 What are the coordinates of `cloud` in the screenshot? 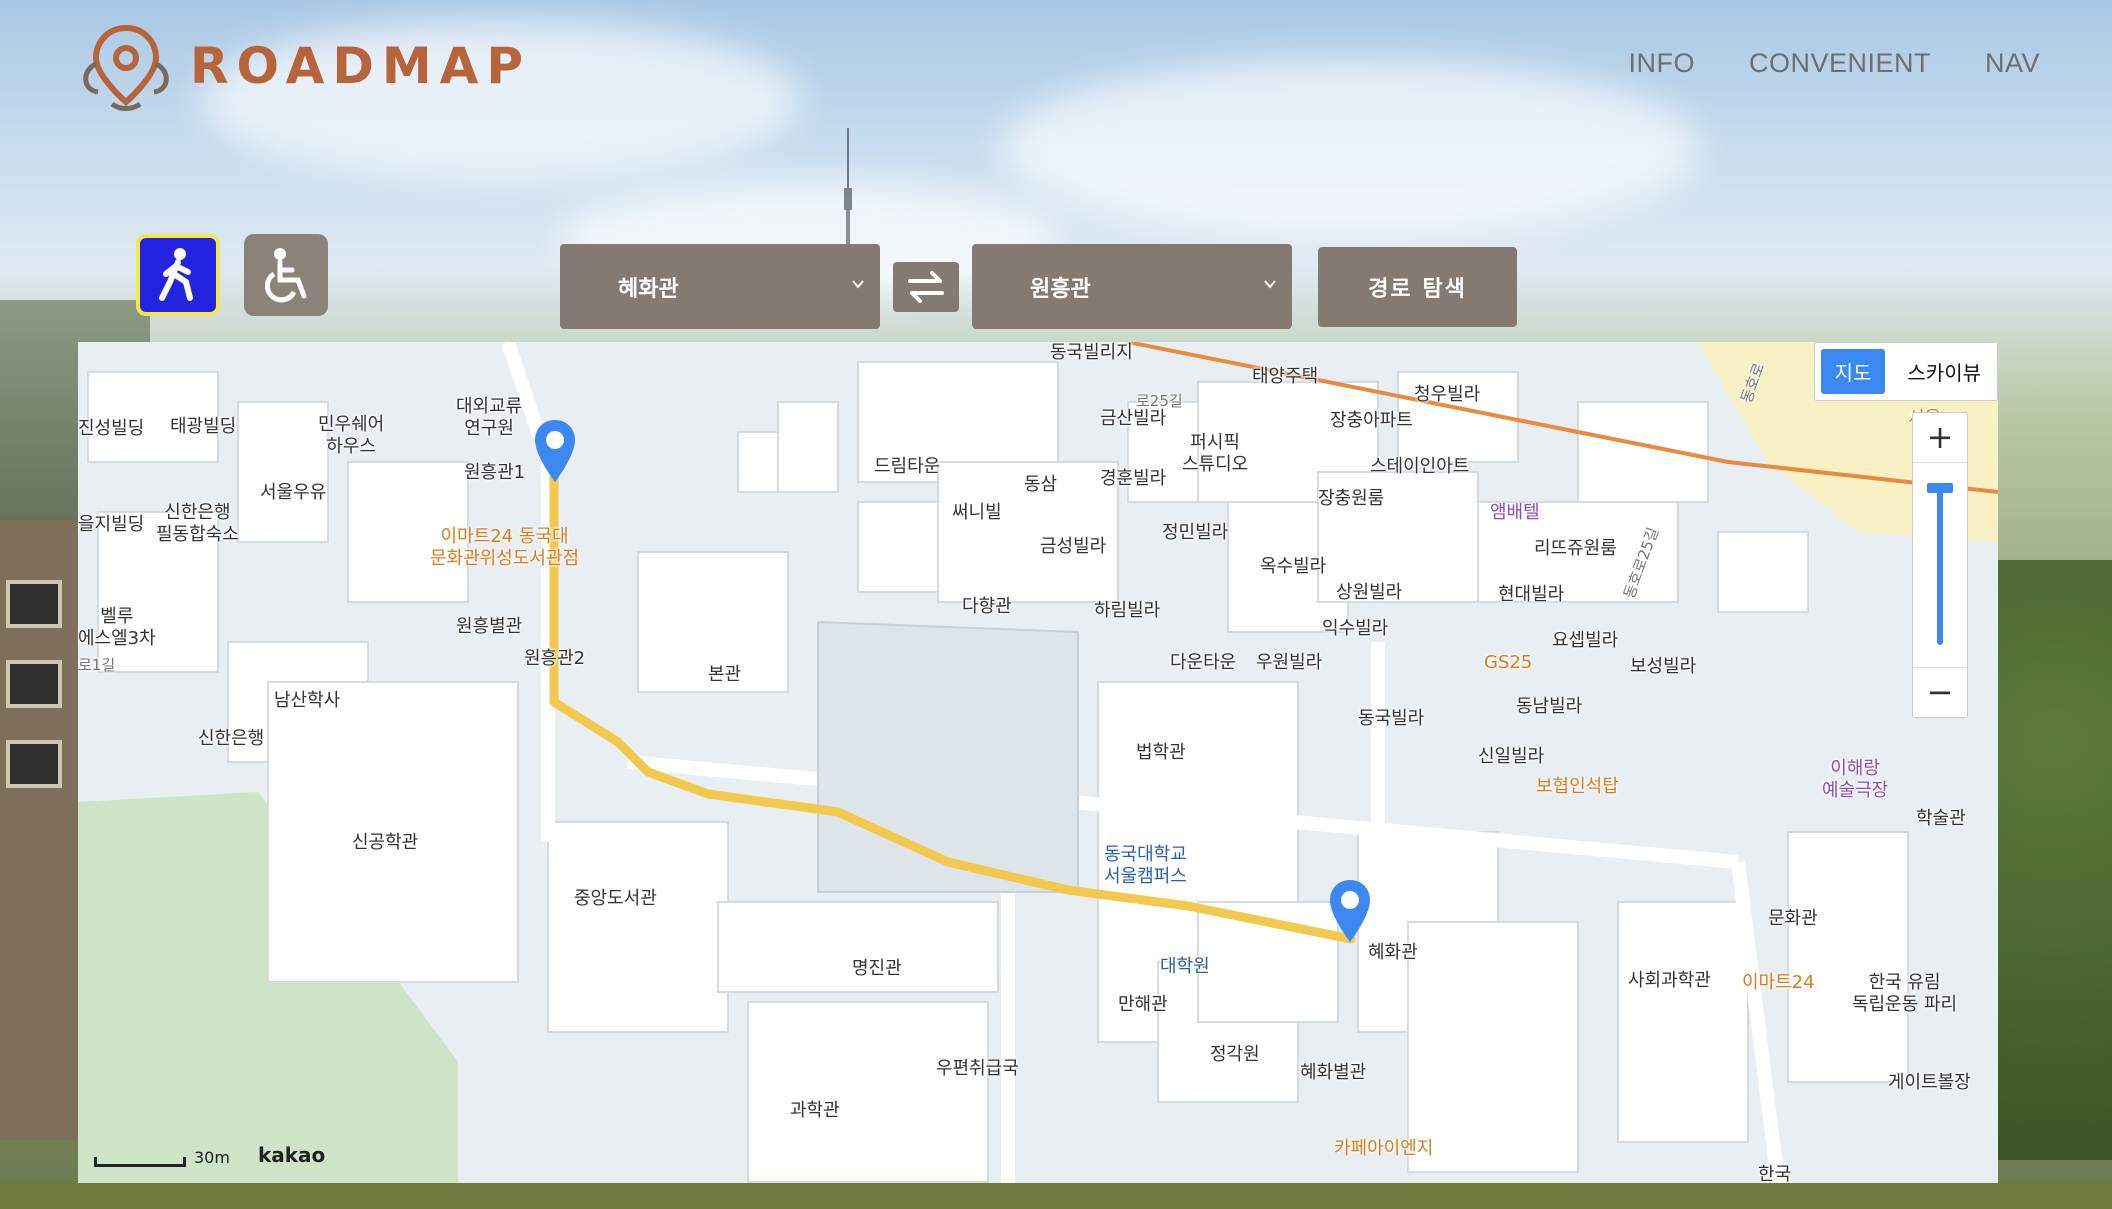 It's located at (1350, 150).